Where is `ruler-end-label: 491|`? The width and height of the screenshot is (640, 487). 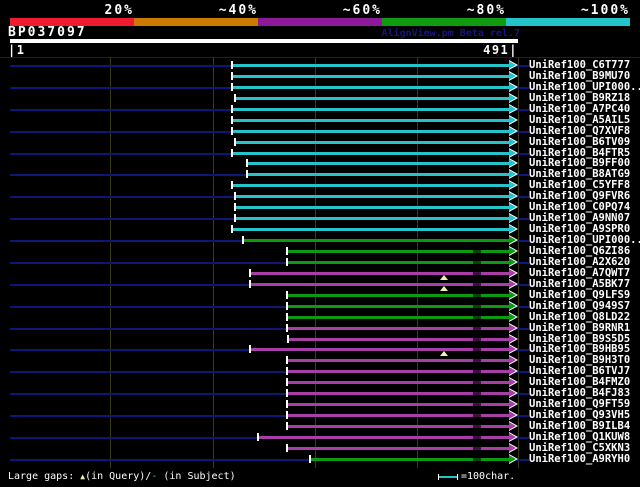 ruler-end-label: 491| is located at coordinates (500, 50).